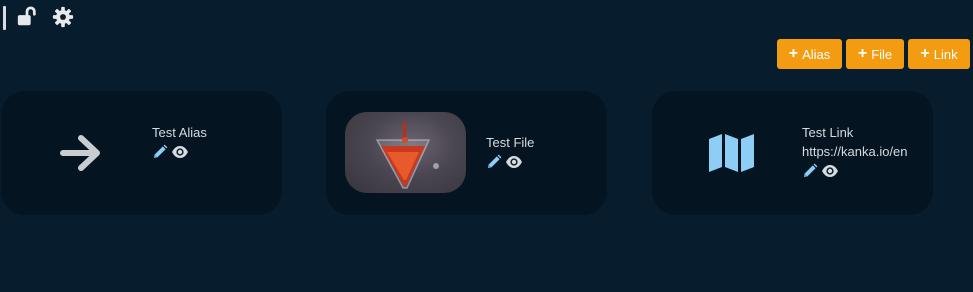  I want to click on add-link-button: + Link, so click(939, 54).